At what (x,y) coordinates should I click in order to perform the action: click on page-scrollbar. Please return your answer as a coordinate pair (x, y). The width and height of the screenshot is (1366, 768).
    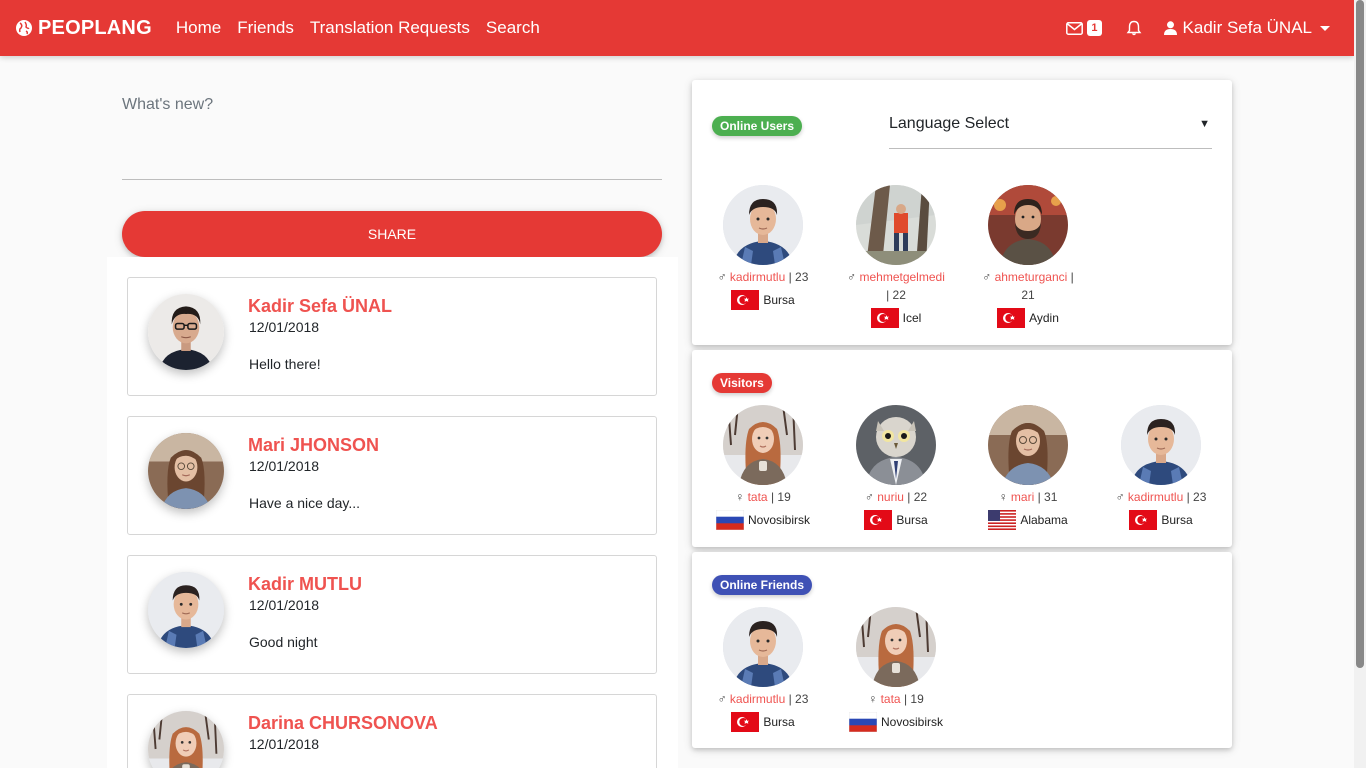
    Looking at the image, I should click on (1360, 384).